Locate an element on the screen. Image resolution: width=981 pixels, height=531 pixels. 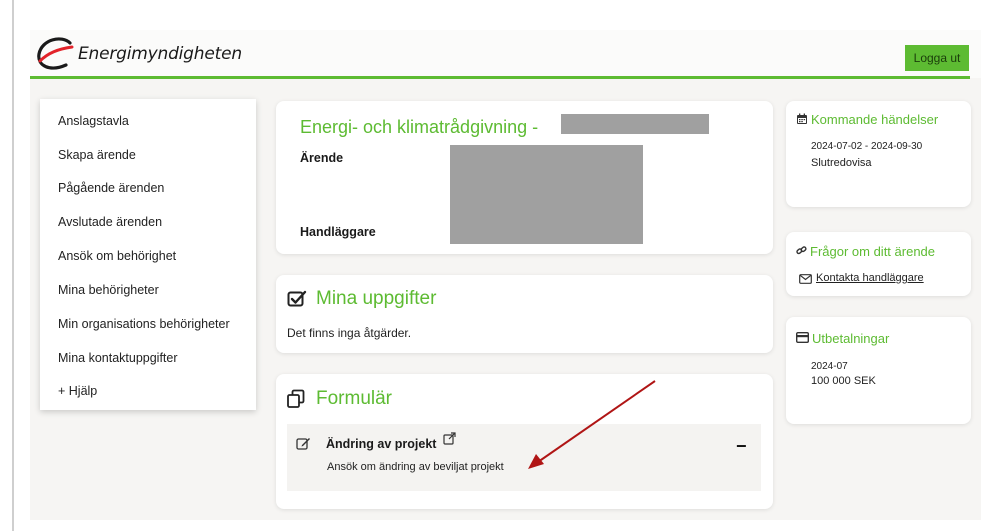
tasks-card is located at coordinates (524, 314).